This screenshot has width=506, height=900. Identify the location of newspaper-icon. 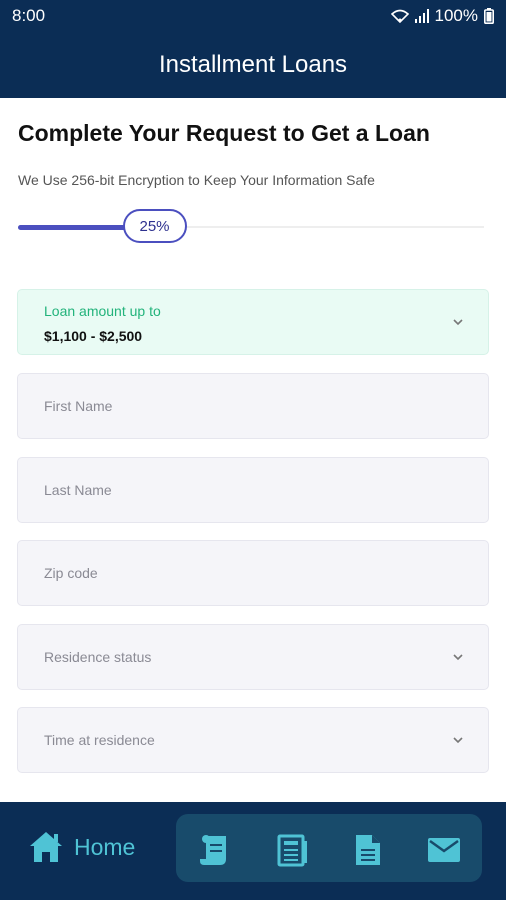
(292, 850).